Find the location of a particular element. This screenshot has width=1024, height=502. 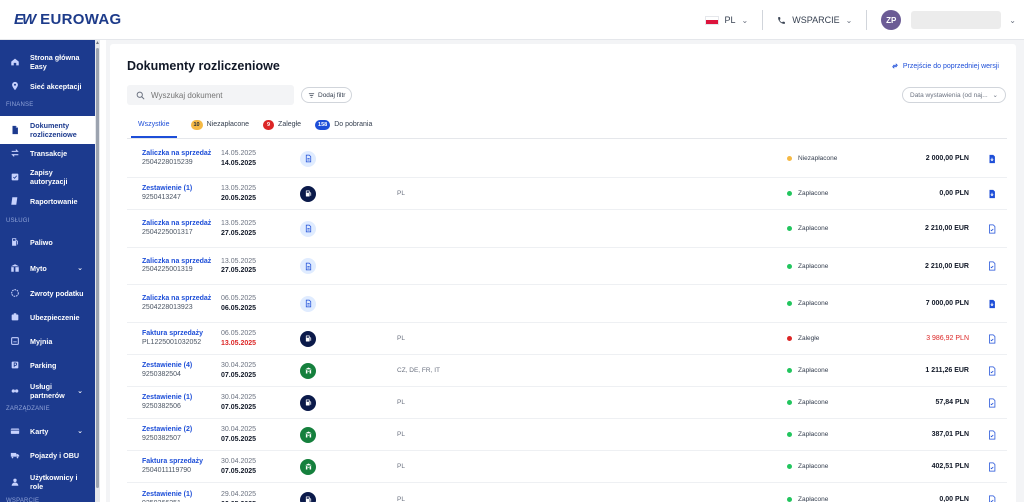

partners-icon is located at coordinates (15, 391).